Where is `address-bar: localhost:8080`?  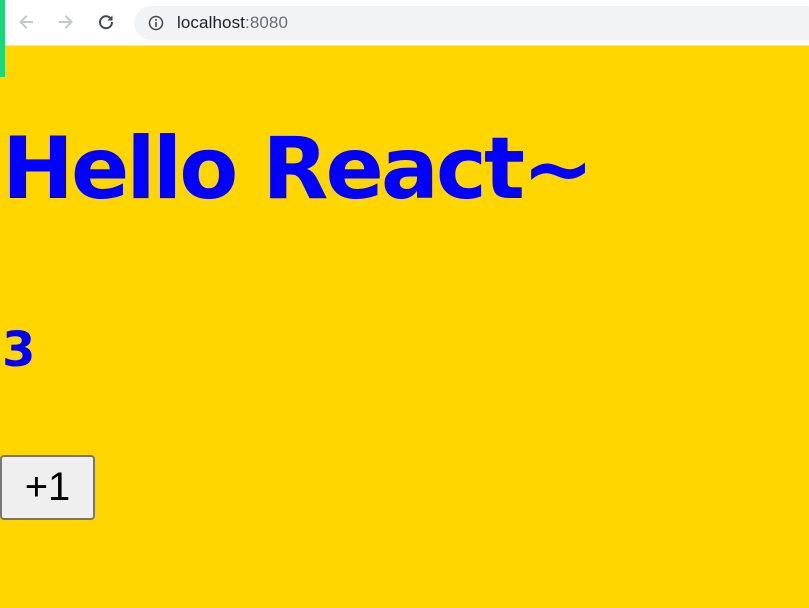 address-bar: localhost:8080 is located at coordinates (471, 23).